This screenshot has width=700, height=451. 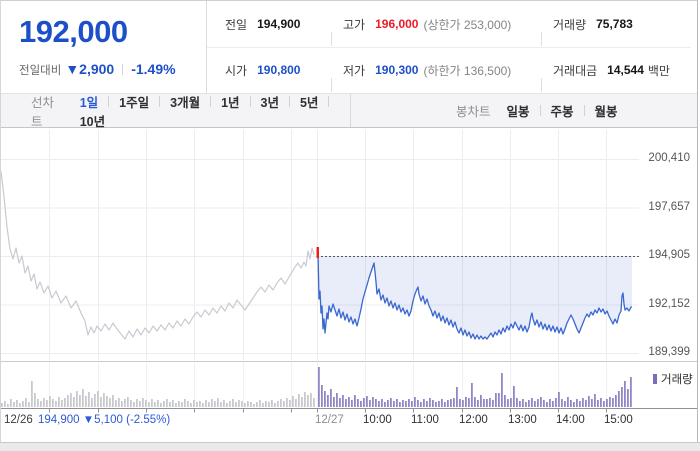 What do you see at coordinates (473, 112) in the screenshot?
I see `candle-chart-caption: 봉차트` at bounding box center [473, 112].